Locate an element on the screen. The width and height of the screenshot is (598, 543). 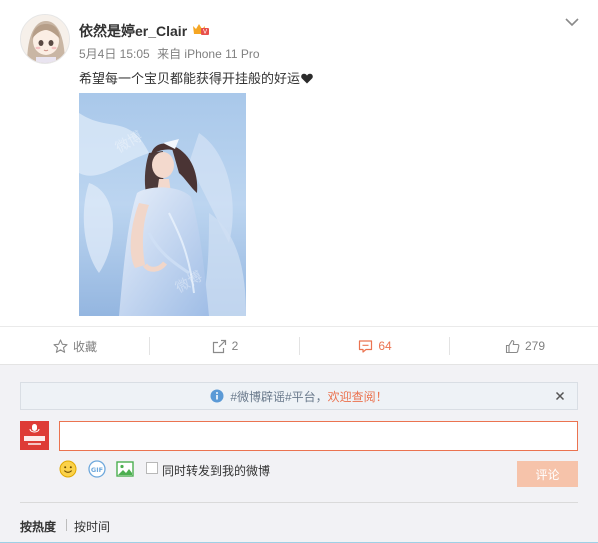
repost-count: 2 is located at coordinates (235, 346).